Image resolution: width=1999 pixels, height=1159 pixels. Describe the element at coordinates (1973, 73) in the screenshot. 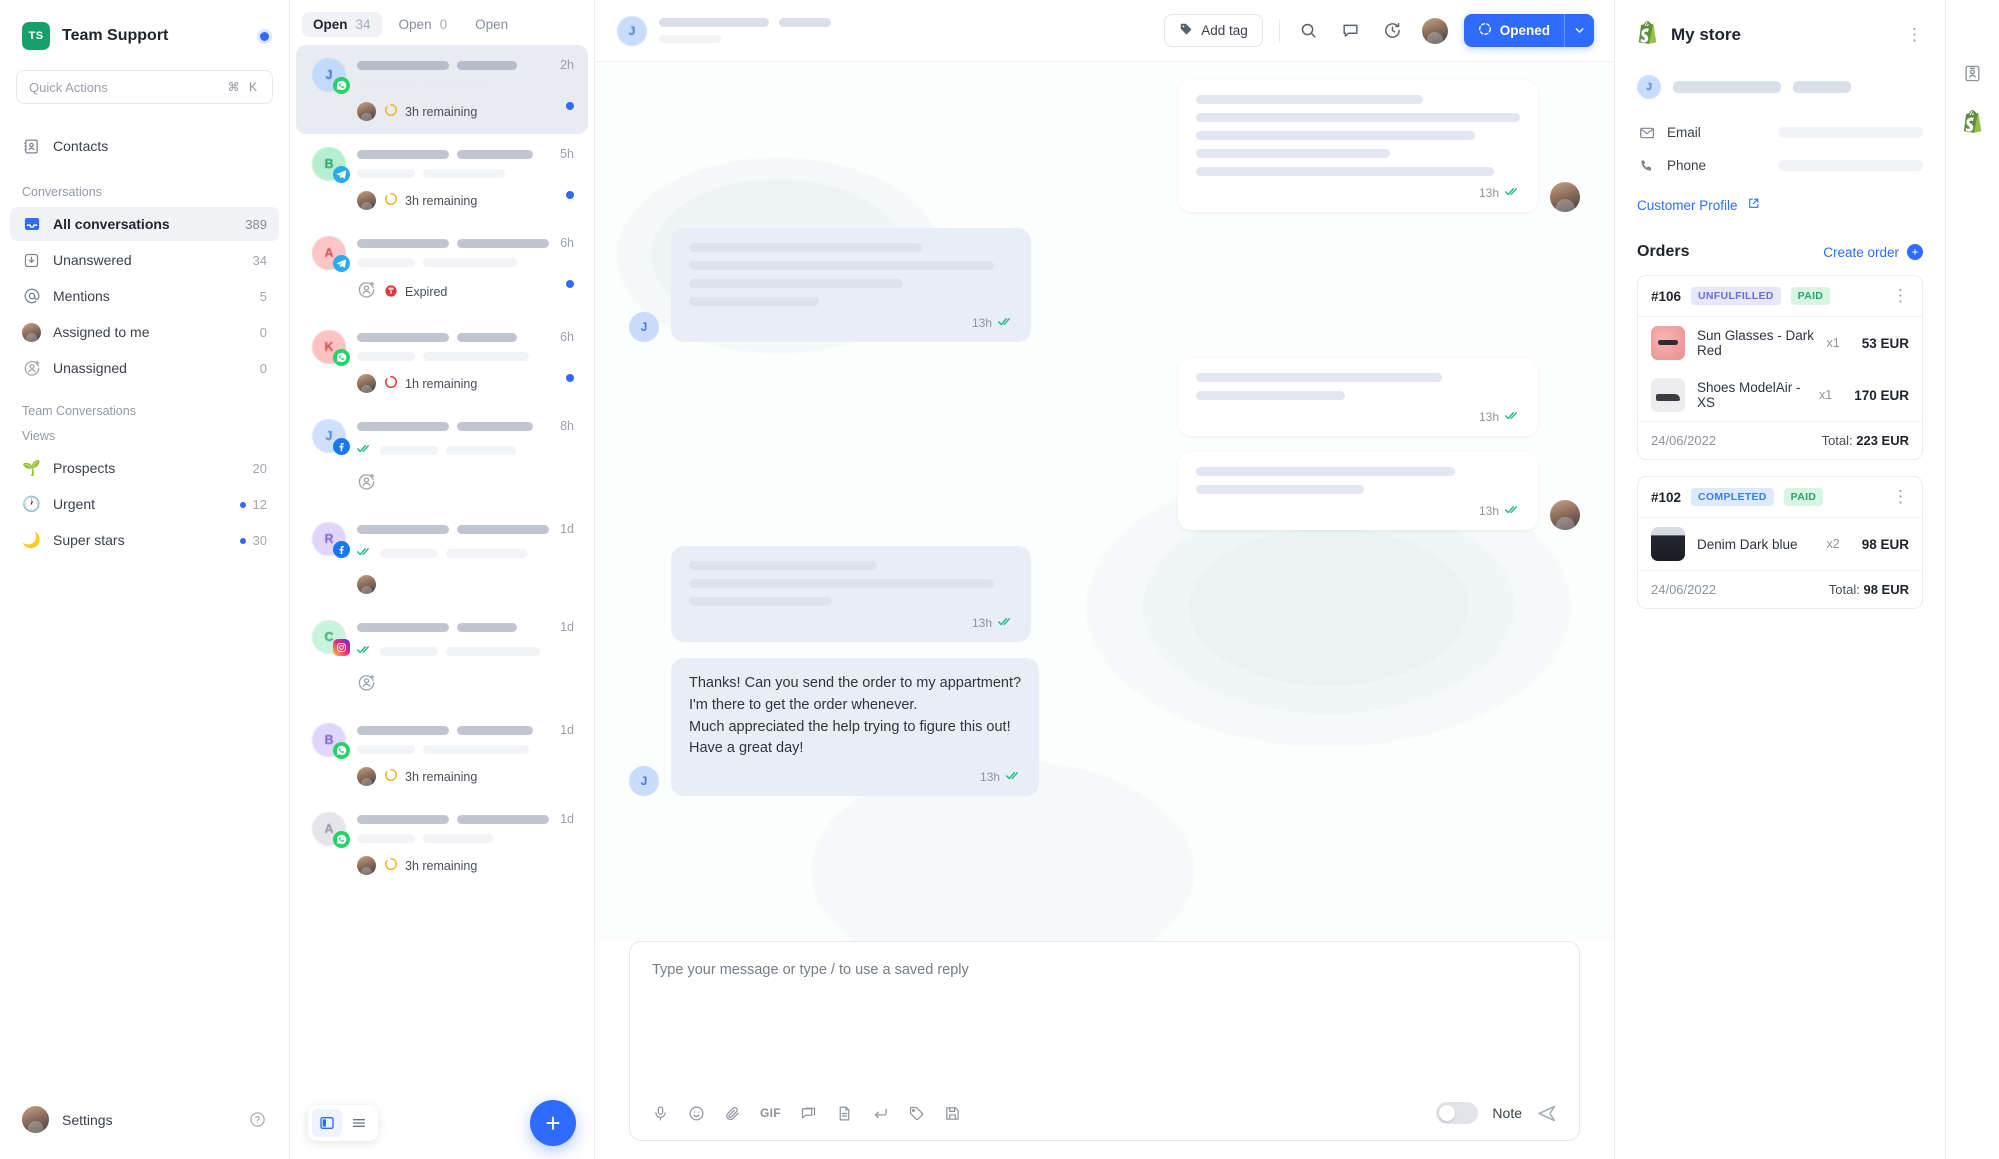

I see `contact-card-icon` at that location.